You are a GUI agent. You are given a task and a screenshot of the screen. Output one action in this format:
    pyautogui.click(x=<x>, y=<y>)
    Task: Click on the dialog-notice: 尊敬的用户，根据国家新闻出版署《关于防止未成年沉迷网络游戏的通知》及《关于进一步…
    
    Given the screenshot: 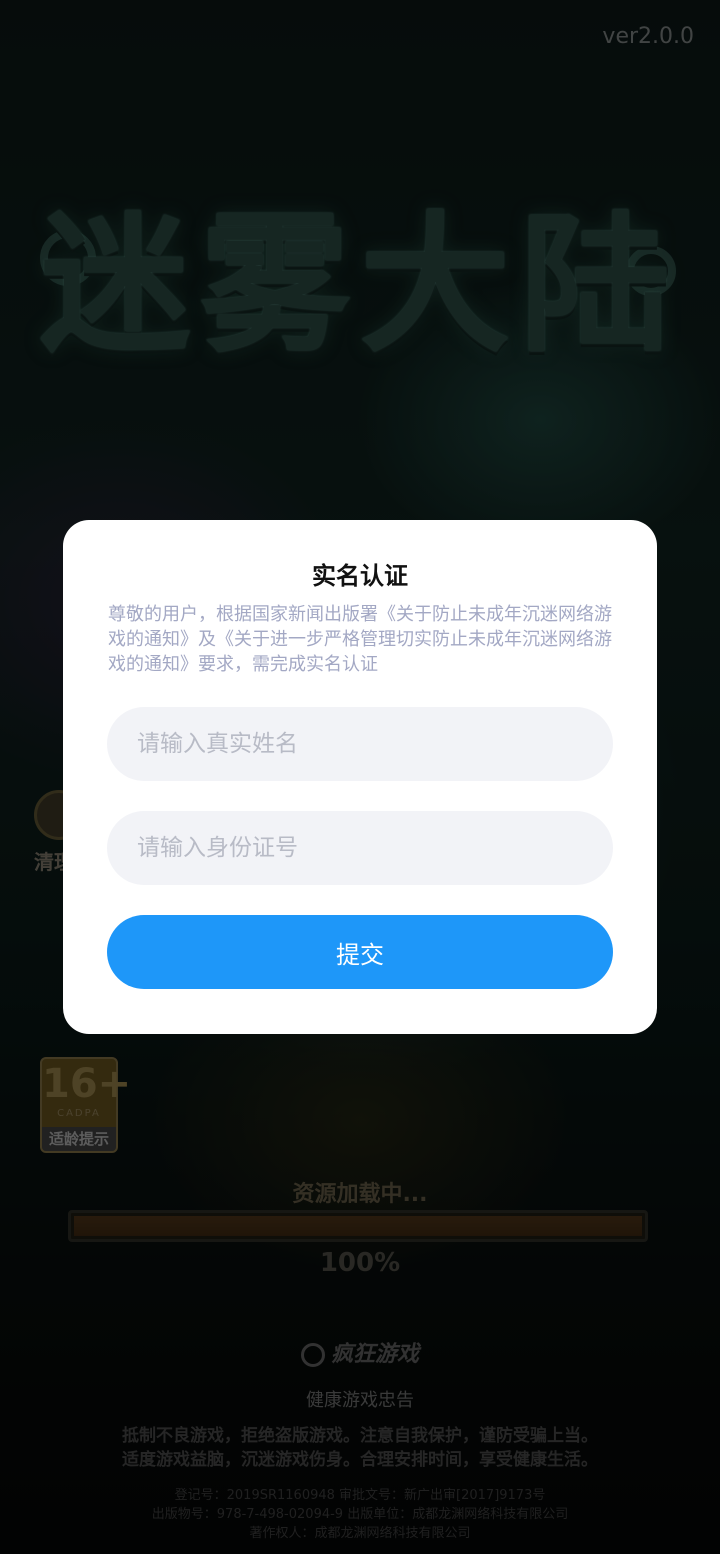 What is the action you would take?
    pyautogui.click(x=360, y=639)
    